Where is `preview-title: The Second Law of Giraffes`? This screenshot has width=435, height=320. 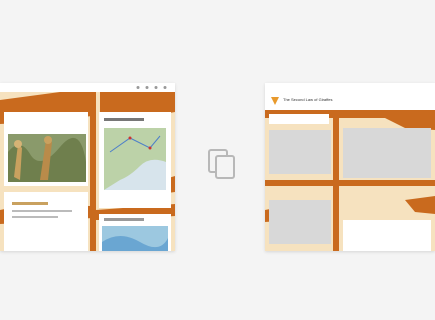
preview-title: The Second Law of Giraffes is located at coordinates (308, 99).